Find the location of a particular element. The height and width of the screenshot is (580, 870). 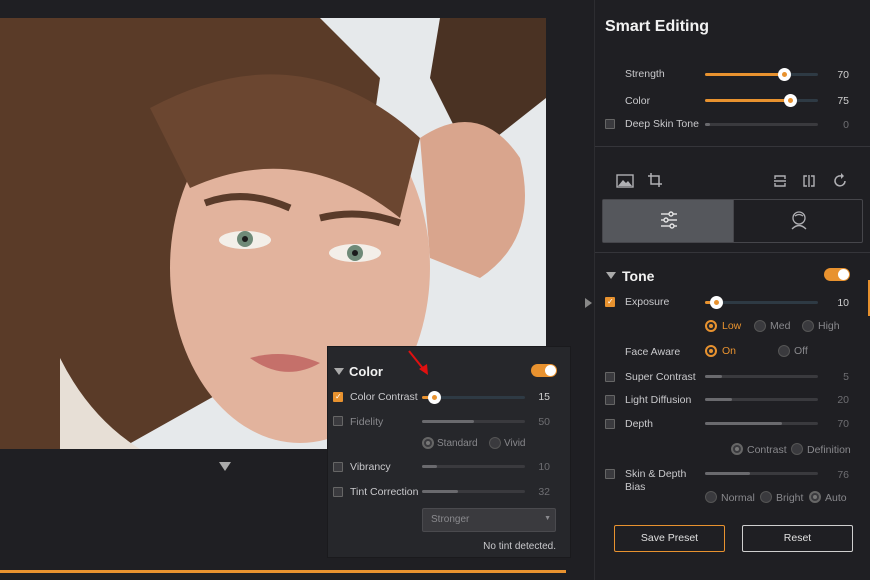

color-toggle is located at coordinates (544, 370).